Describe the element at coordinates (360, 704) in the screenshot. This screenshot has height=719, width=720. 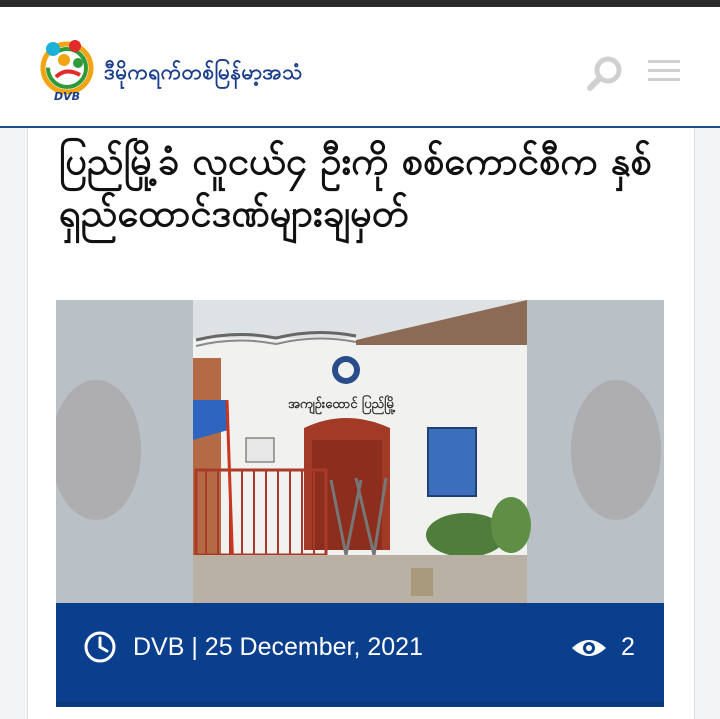
I see `meta-bar-divider` at that location.